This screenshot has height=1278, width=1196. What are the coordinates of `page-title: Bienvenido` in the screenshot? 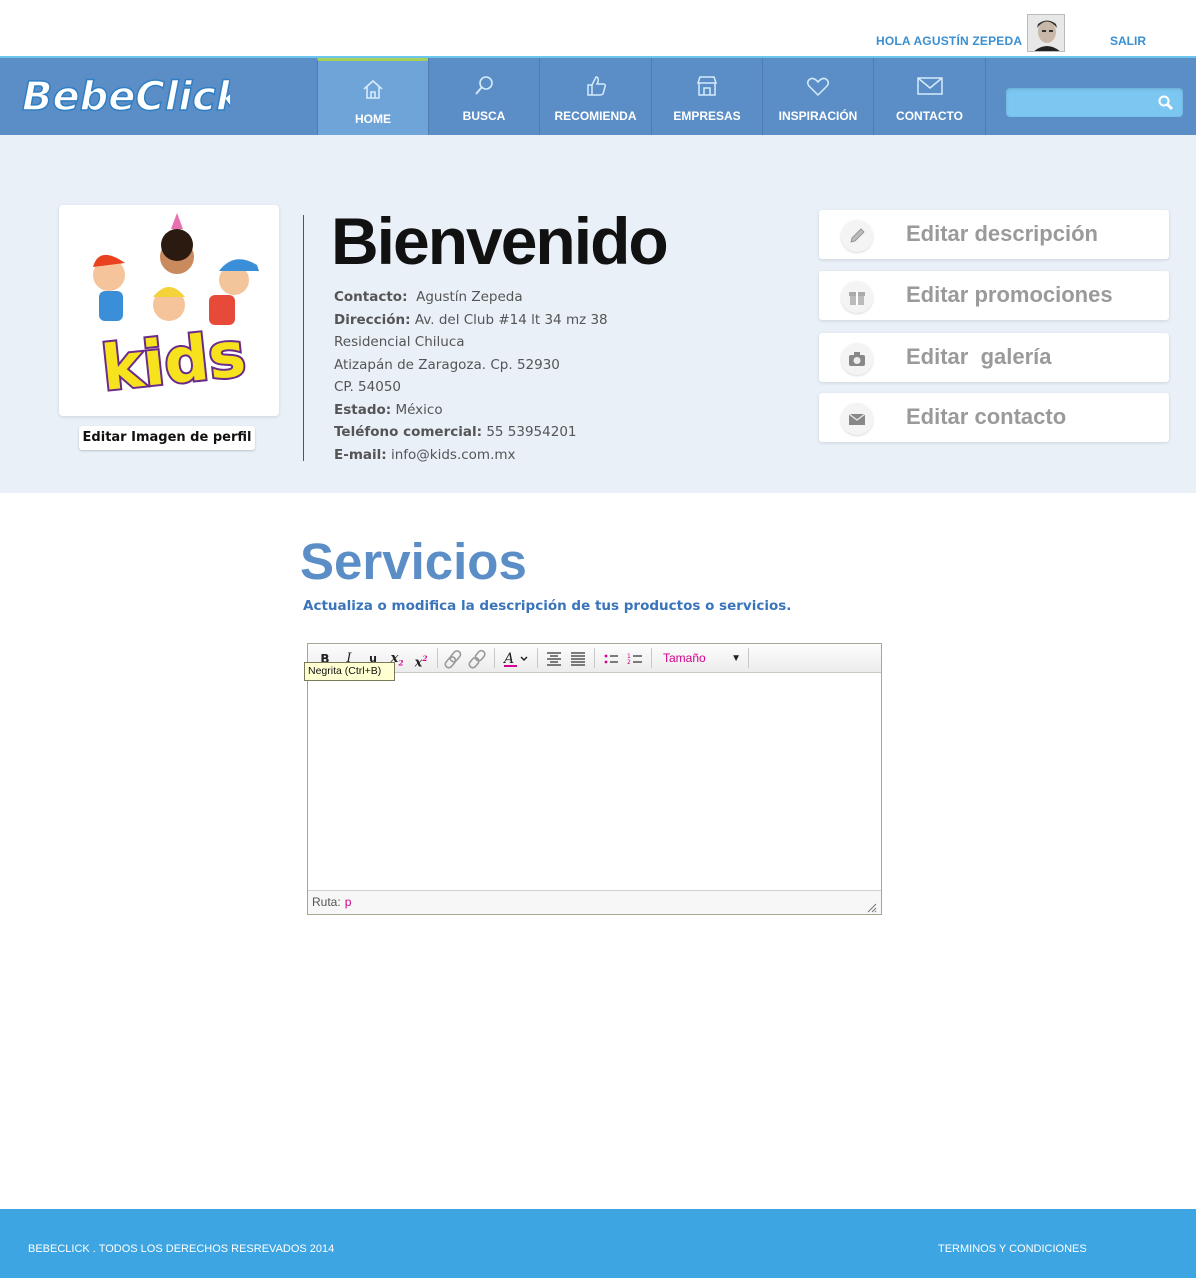 It's located at (500, 241).